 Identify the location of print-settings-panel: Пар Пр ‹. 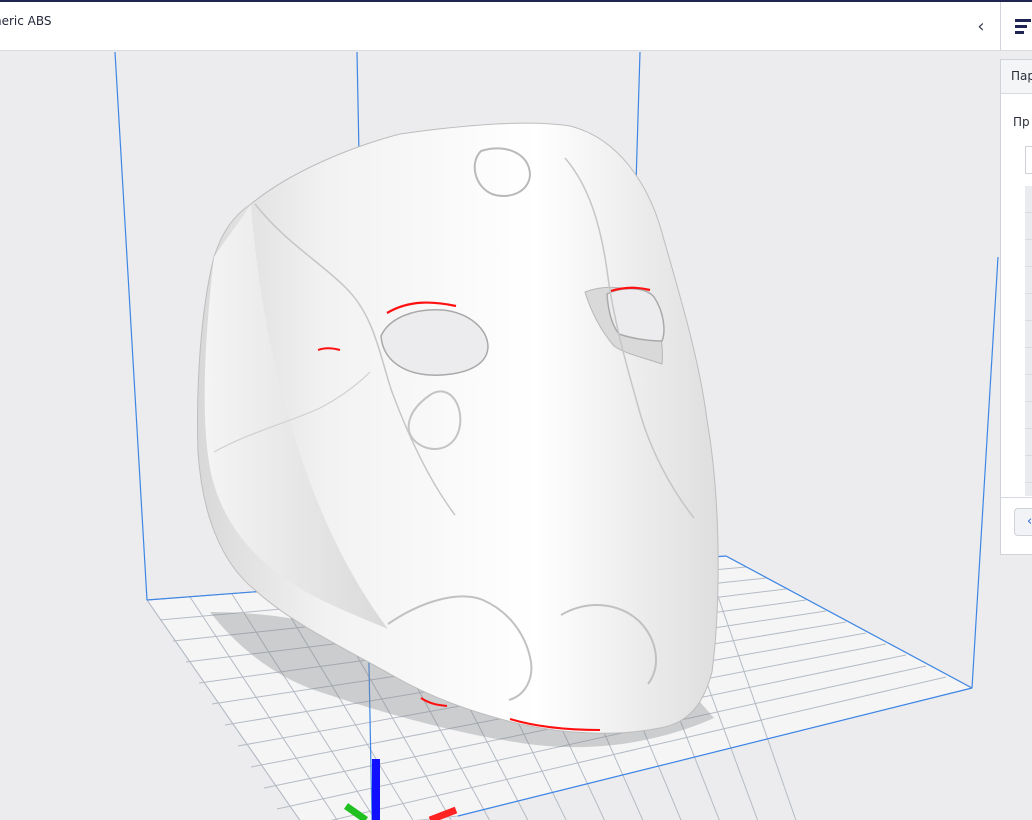
(1016, 307).